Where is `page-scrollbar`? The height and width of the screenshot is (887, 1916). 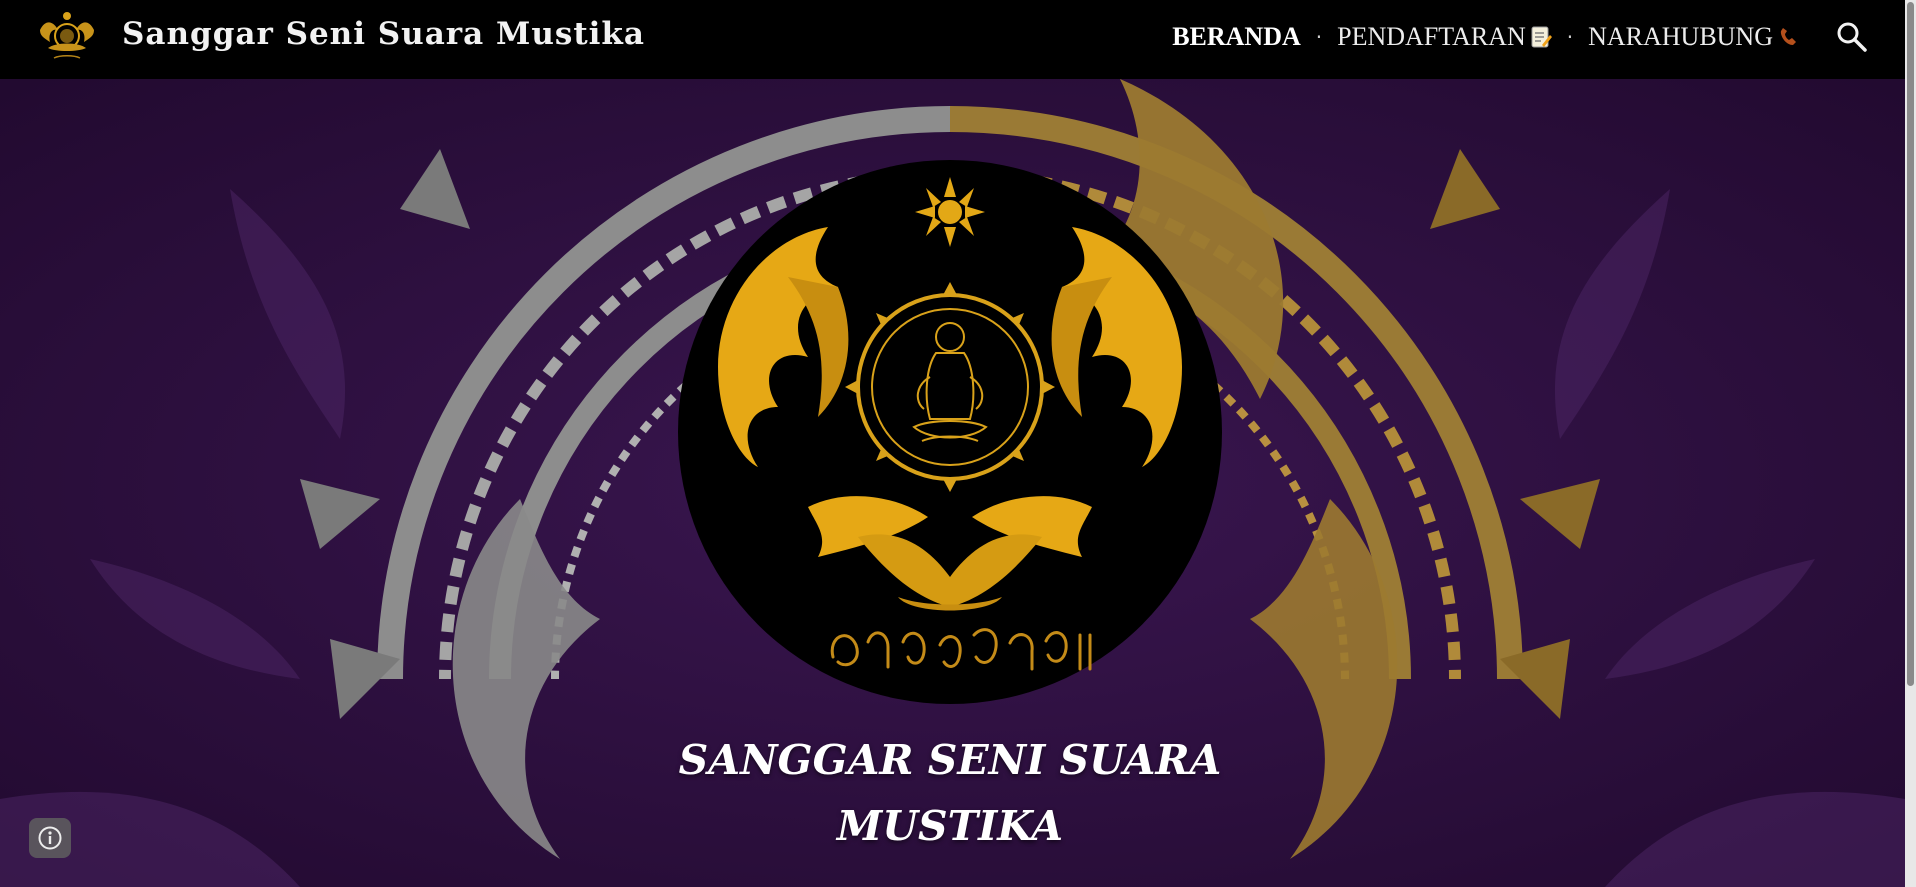 page-scrollbar is located at coordinates (1910, 443).